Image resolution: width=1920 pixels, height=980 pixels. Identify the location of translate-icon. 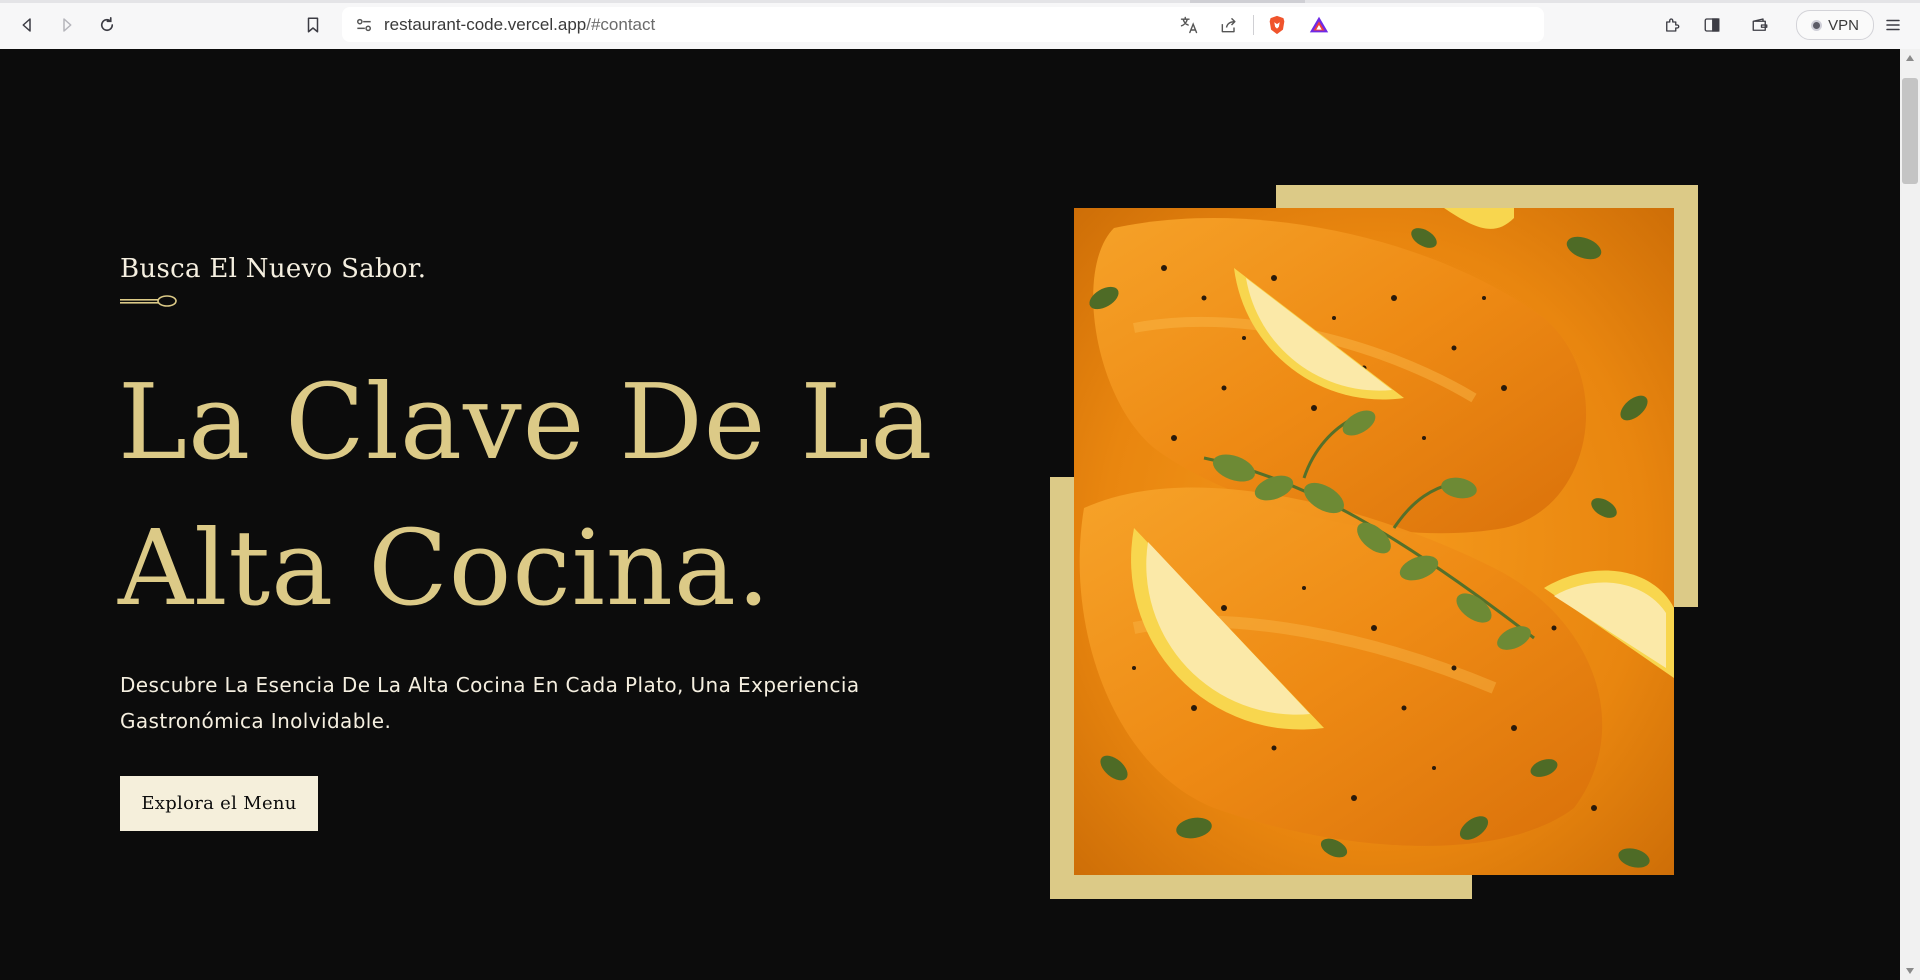
(1189, 25).